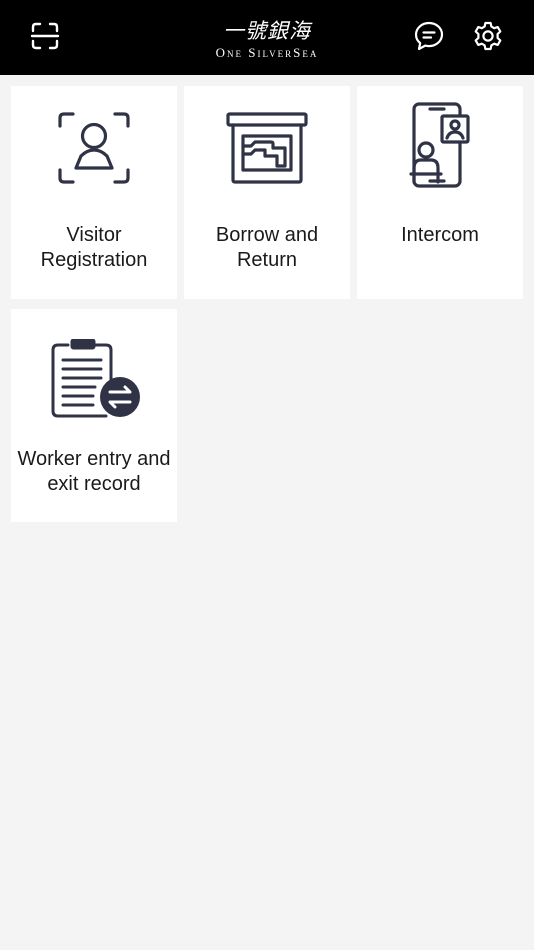  What do you see at coordinates (94, 148) in the screenshot?
I see `visitor-id-icon` at bounding box center [94, 148].